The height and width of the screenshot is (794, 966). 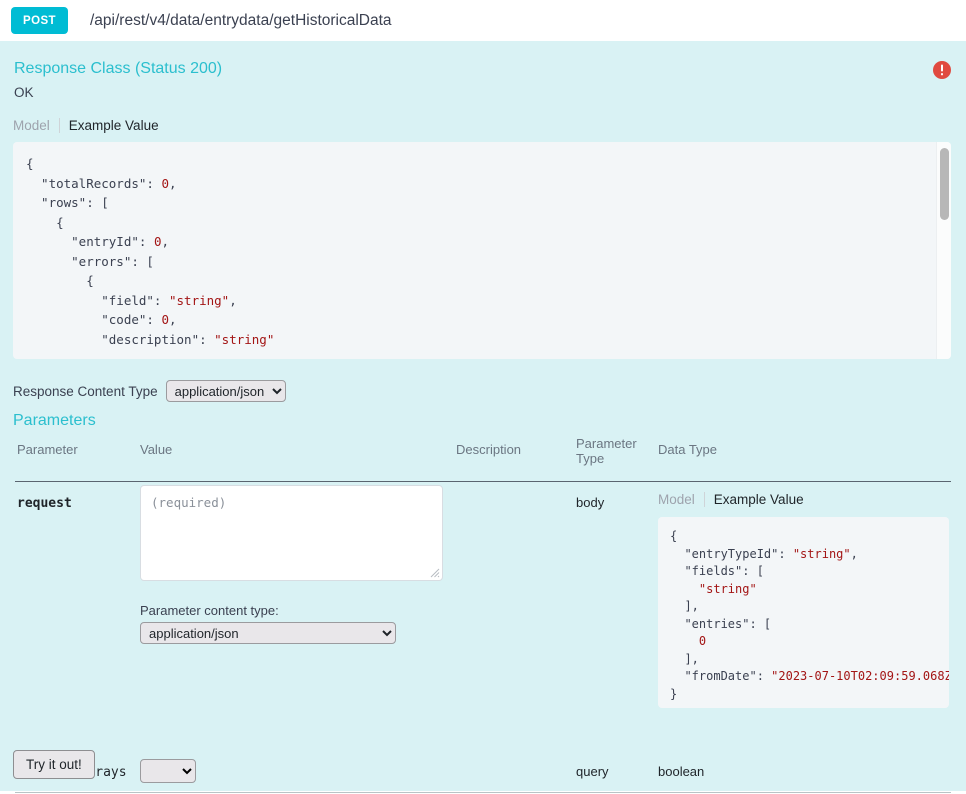 I want to click on response-content-type-label: Response Content Type, so click(x=85, y=391).